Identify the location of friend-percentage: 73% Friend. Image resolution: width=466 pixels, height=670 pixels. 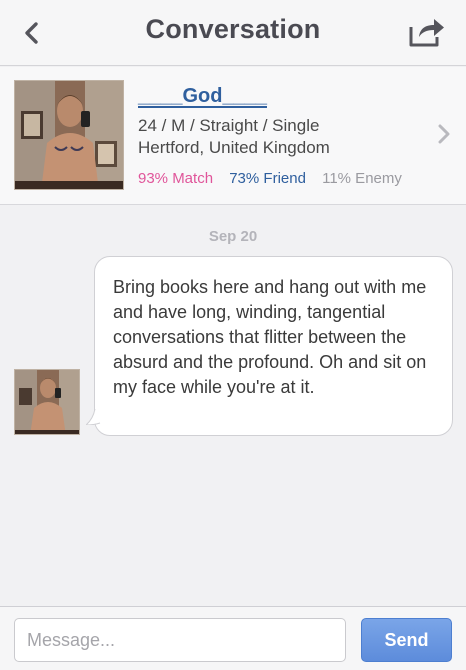
(267, 178).